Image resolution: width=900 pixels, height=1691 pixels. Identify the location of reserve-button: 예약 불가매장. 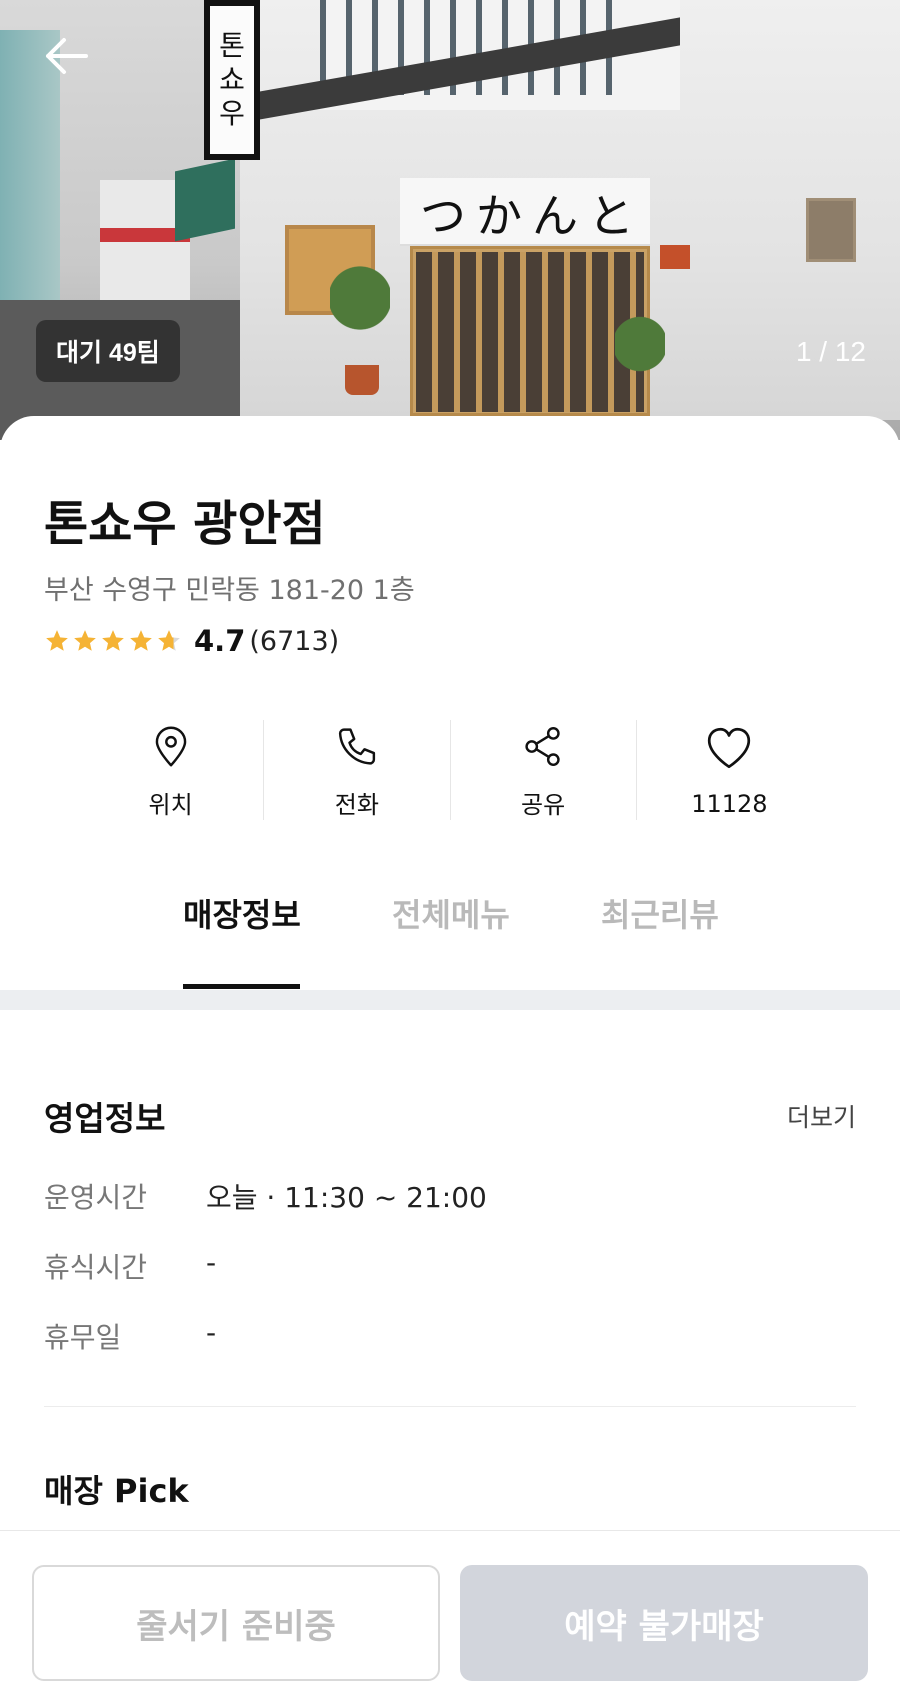
(664, 1623).